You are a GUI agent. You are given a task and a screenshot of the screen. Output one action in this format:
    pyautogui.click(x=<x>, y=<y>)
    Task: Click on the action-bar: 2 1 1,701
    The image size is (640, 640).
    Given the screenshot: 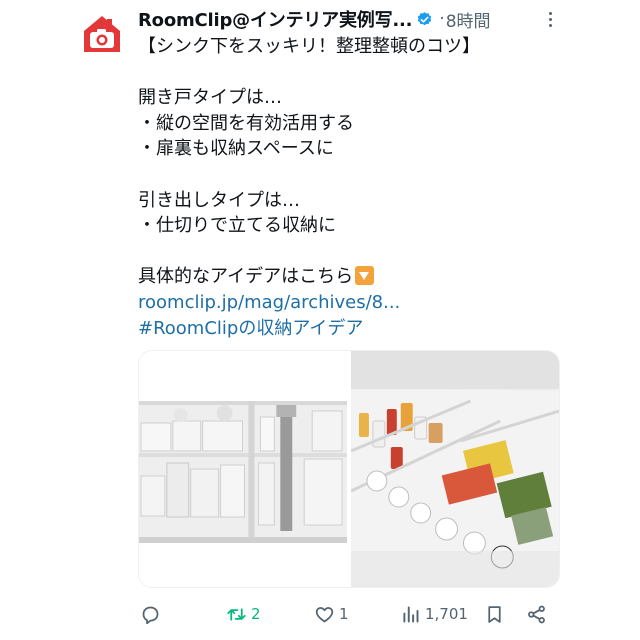 What is the action you would take?
    pyautogui.click(x=349, y=614)
    